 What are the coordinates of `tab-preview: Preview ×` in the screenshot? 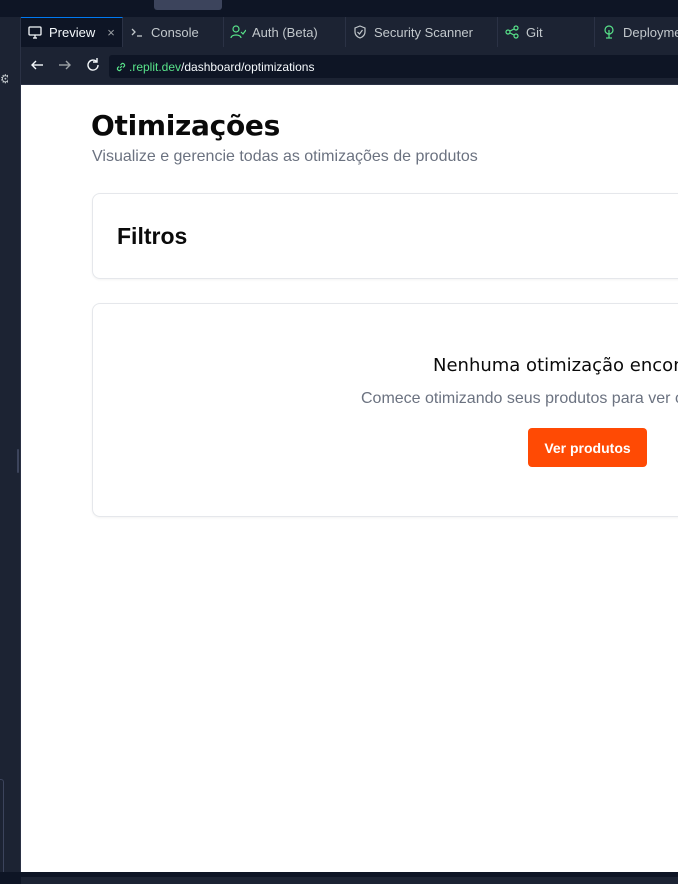 It's located at (72, 32).